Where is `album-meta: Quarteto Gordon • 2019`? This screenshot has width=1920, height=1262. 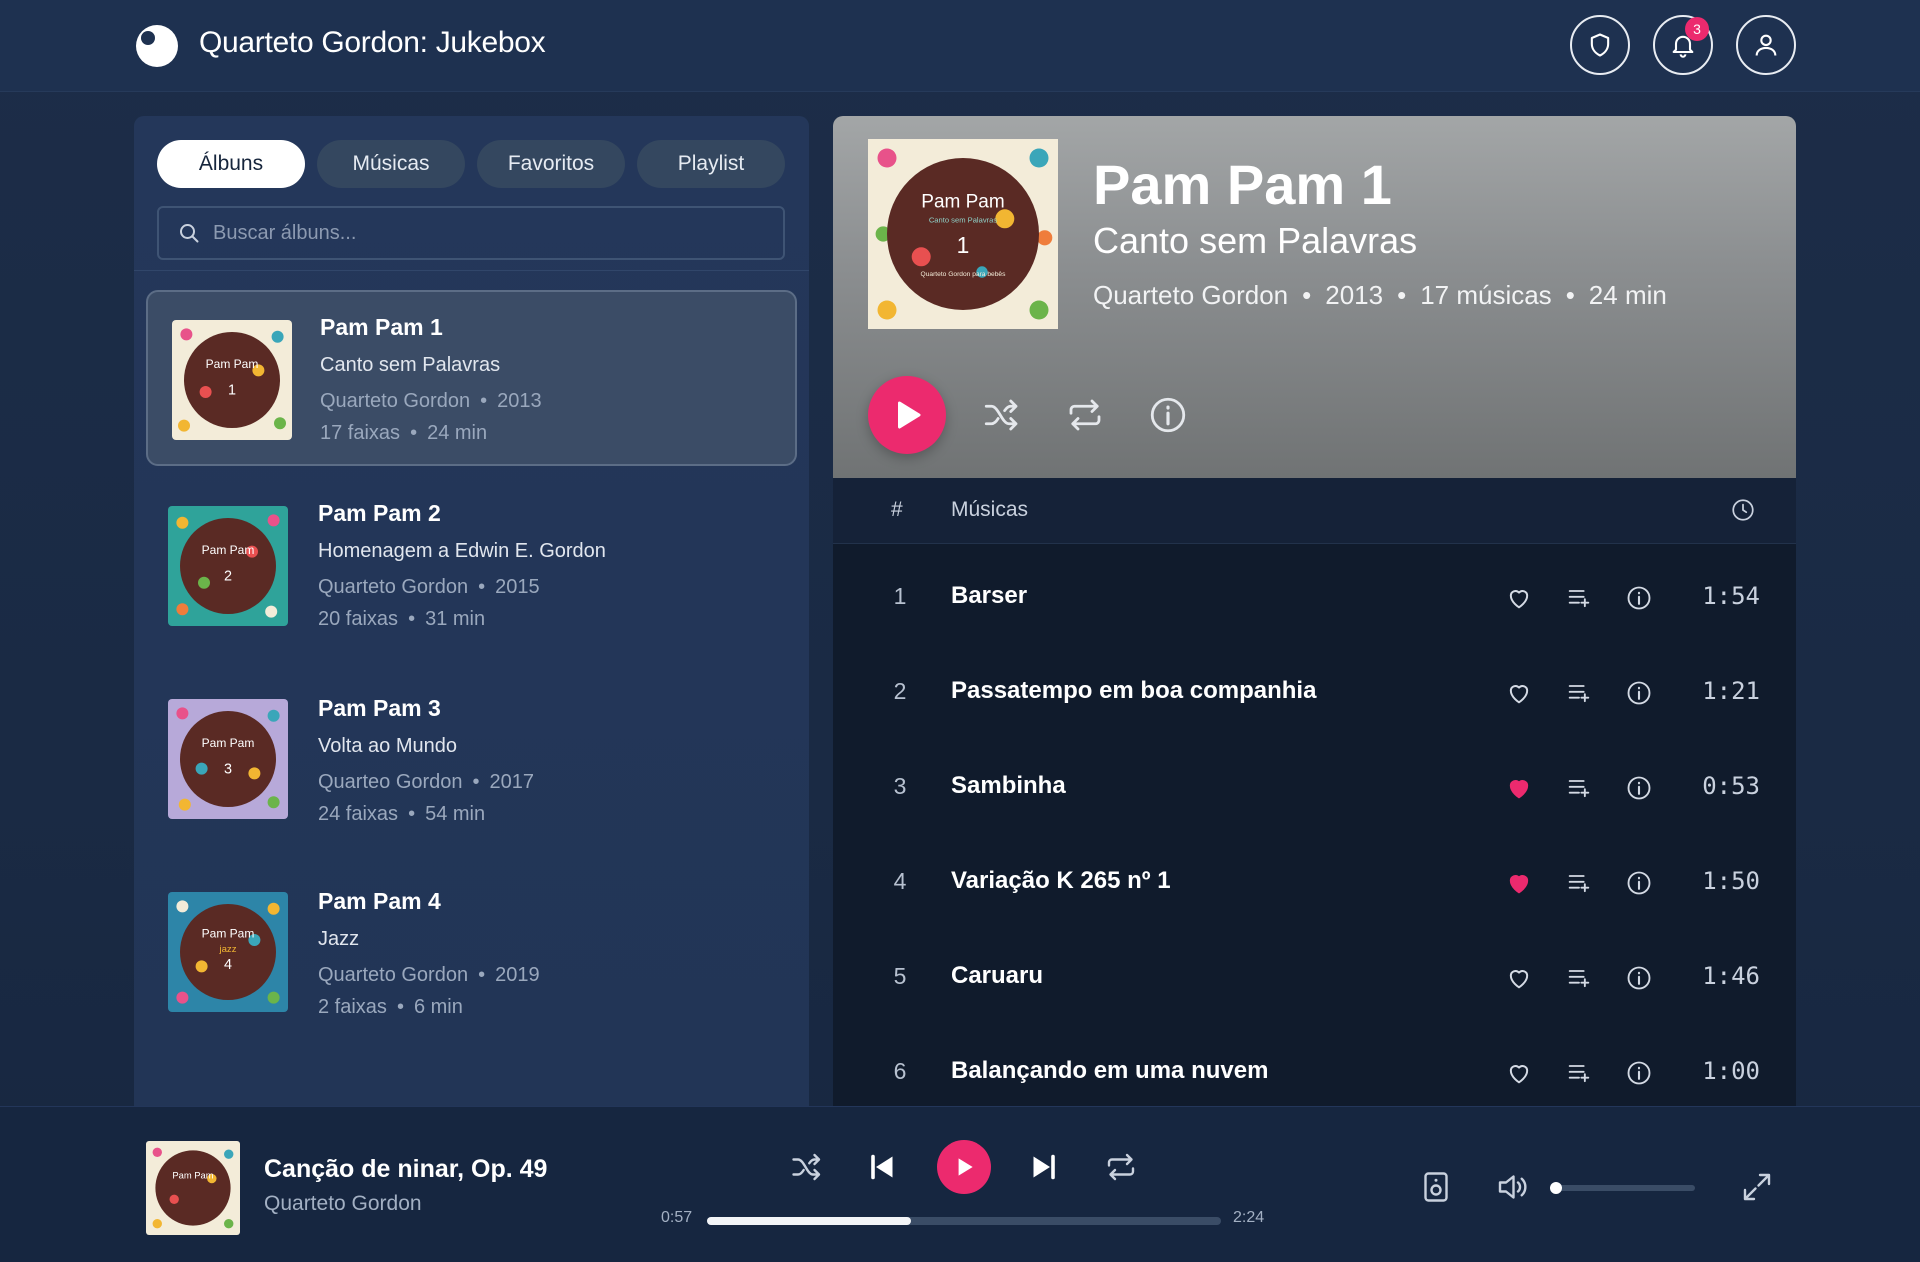 album-meta: Quarteto Gordon • 2019 is located at coordinates (429, 975).